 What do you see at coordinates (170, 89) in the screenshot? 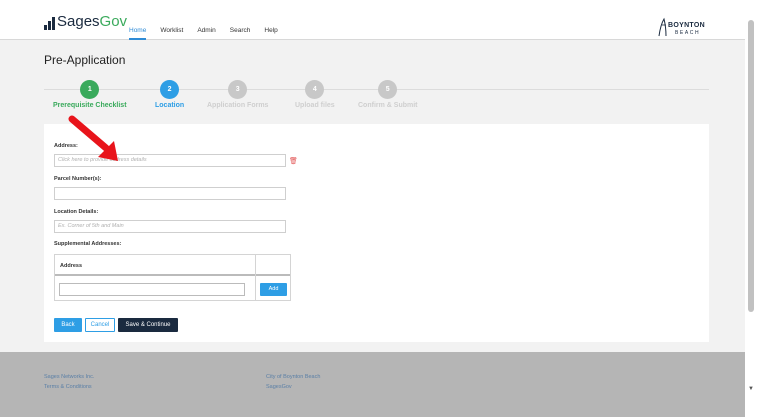
I see `step-number: 2` at bounding box center [170, 89].